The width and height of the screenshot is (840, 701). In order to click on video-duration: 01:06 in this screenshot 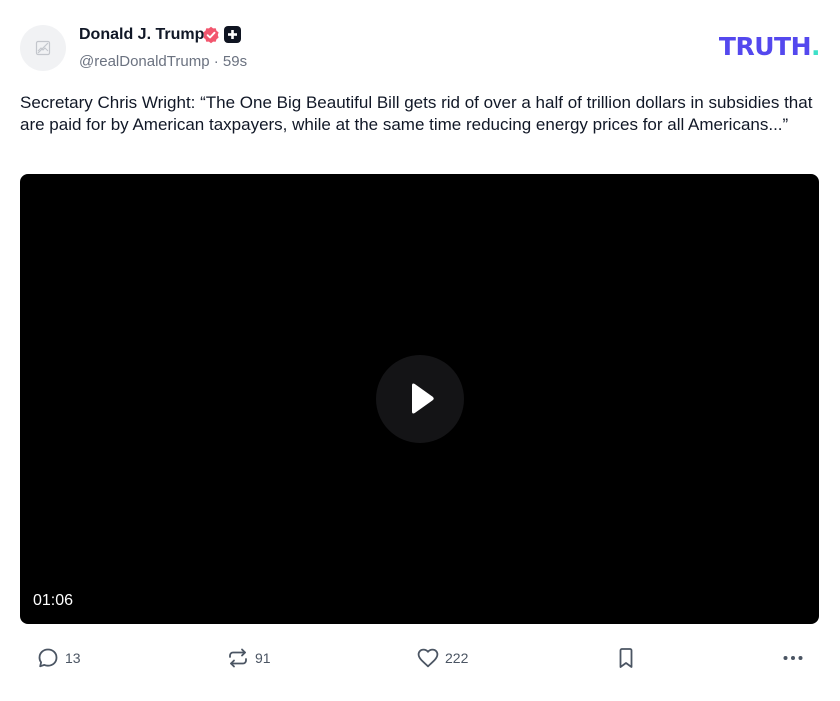, I will do `click(53, 600)`.